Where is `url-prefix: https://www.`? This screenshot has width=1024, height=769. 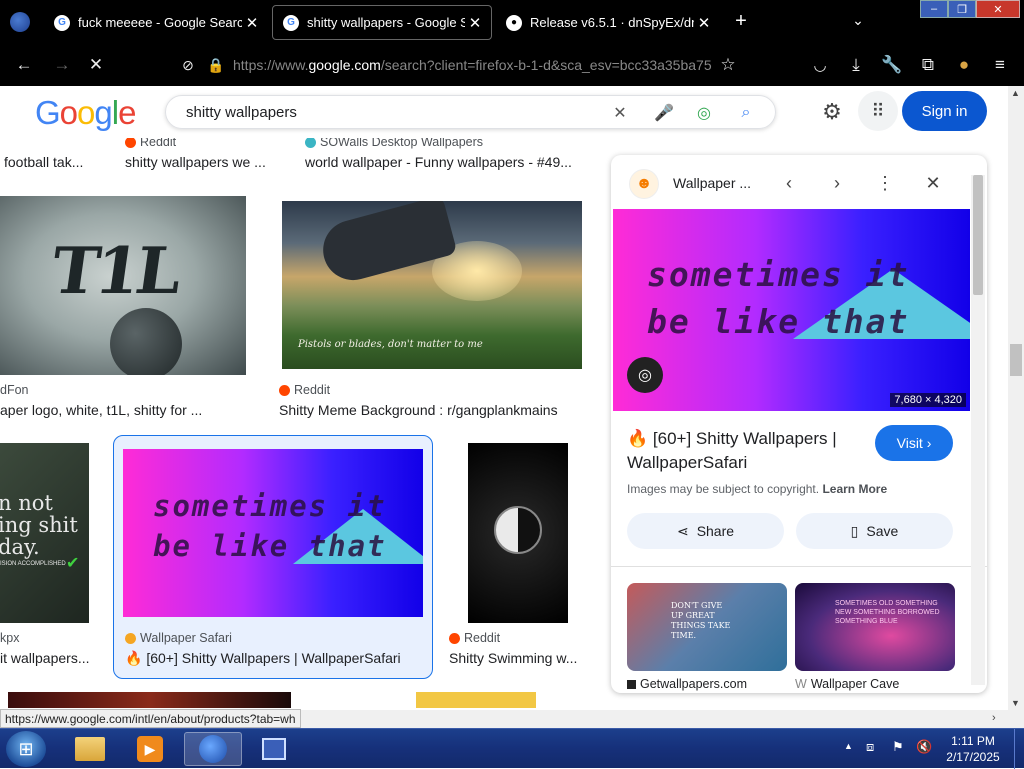 url-prefix: https://www. is located at coordinates (271, 65).